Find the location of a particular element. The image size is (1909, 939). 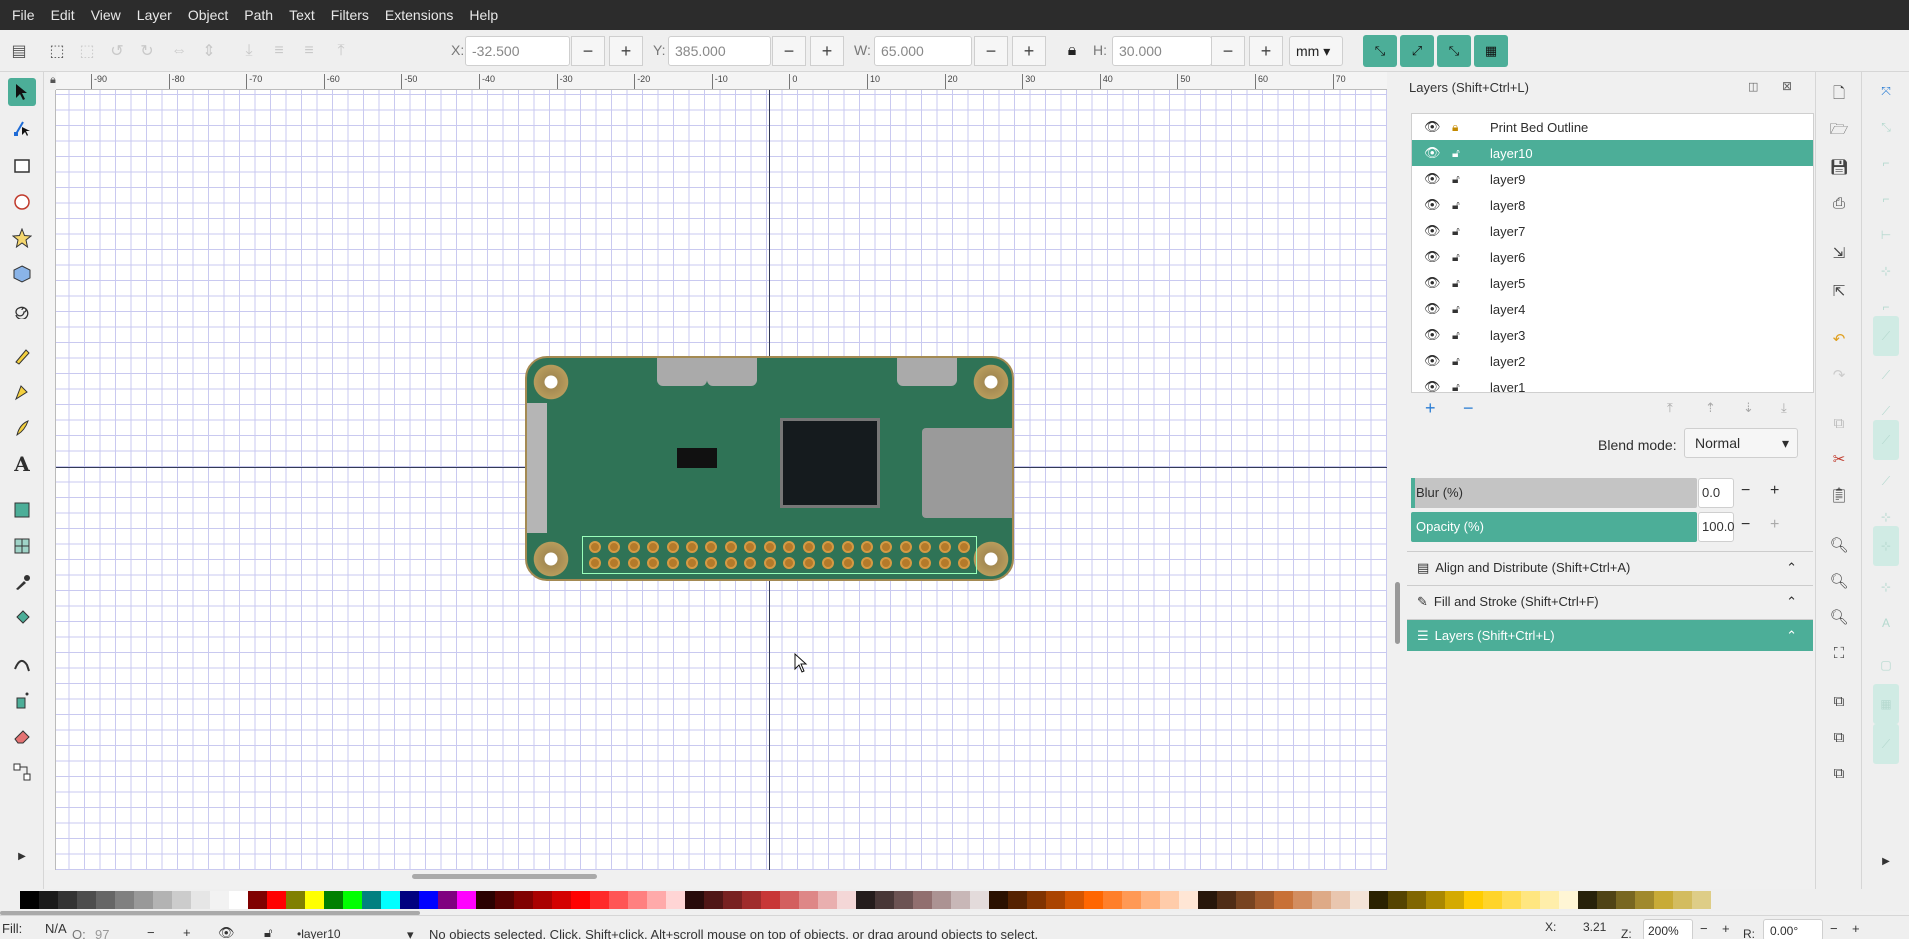

layer-name: layer10 is located at coordinates (1511, 153).